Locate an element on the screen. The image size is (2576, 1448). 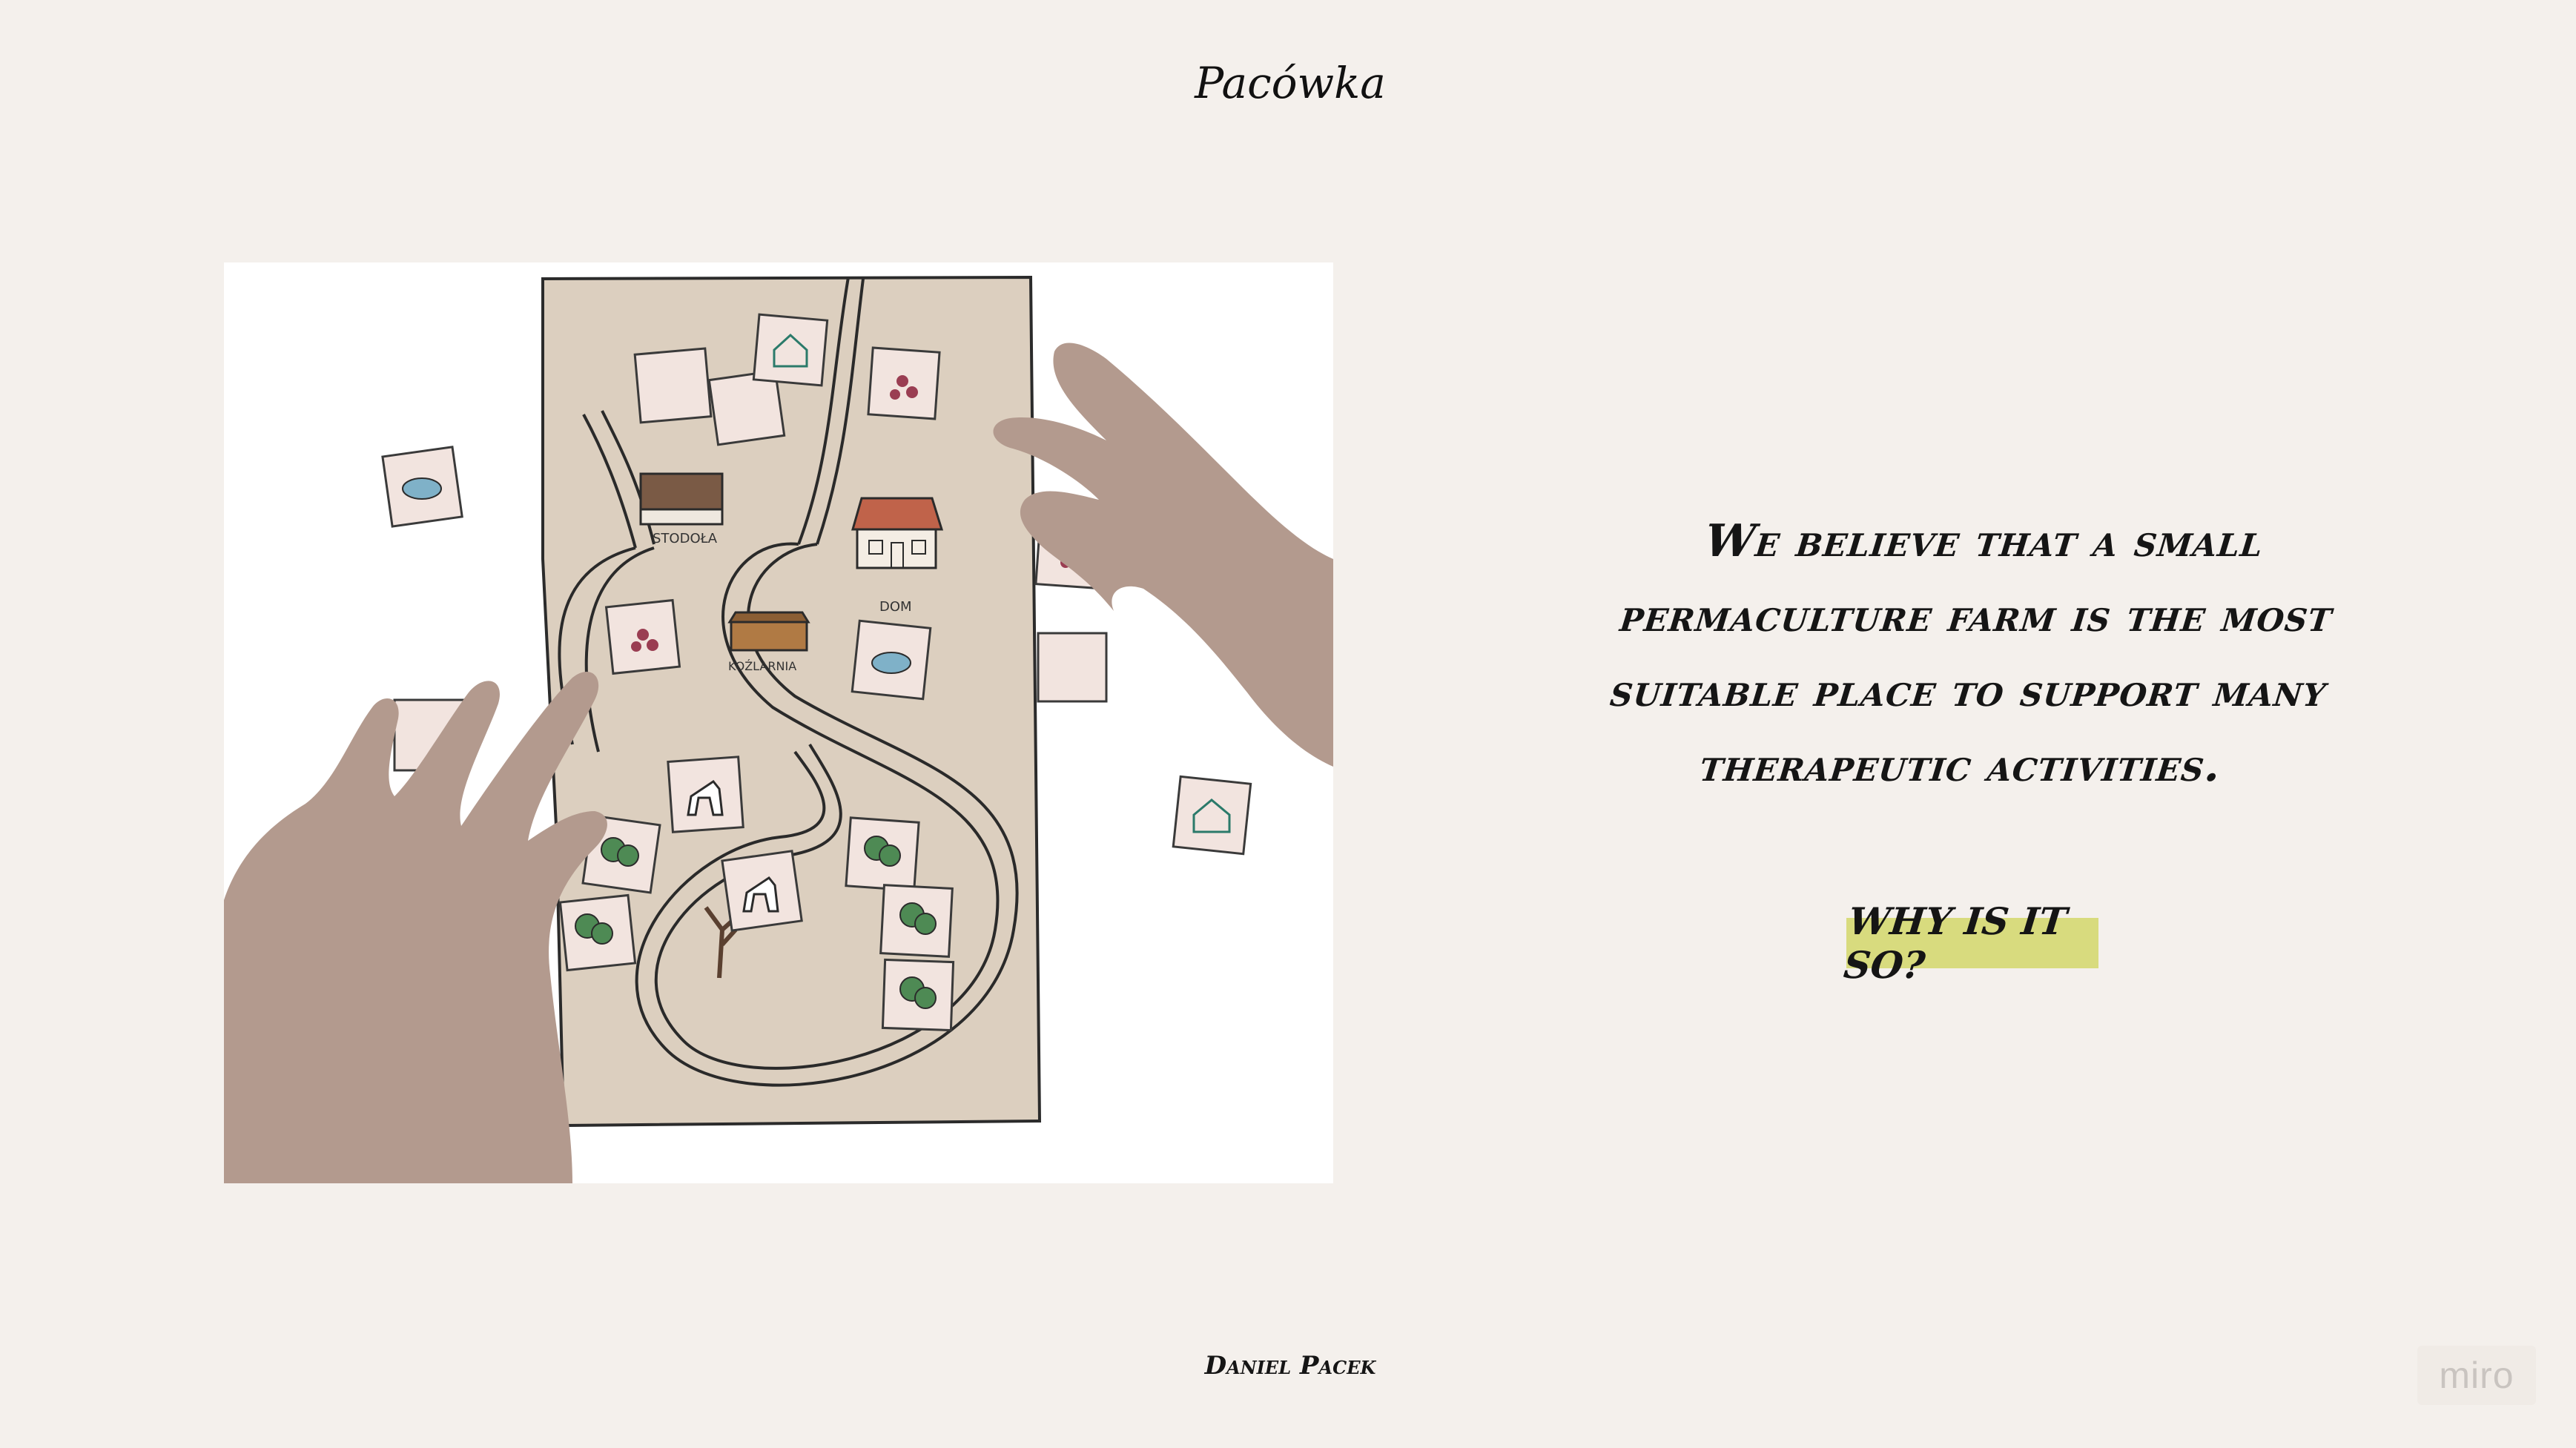
miro-badge-label: miro is located at coordinates (2476, 1376).